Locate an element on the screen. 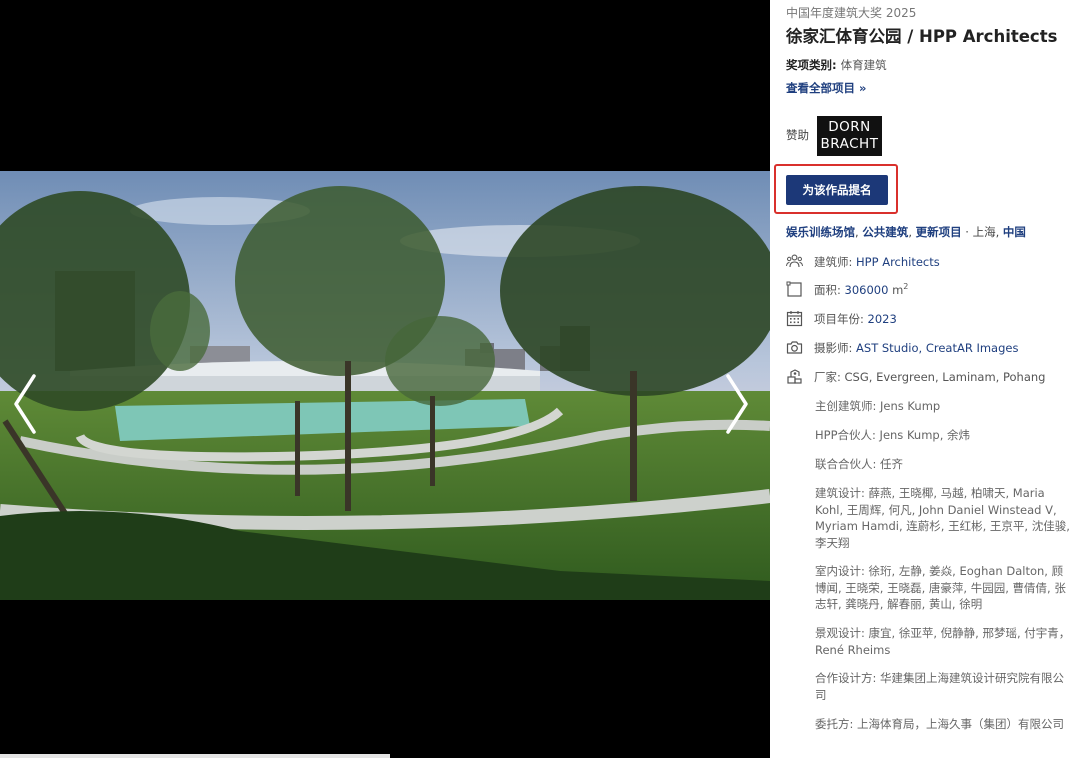 This screenshot has width=1080, height=758. nominate-button: 为该作品提名 is located at coordinates (837, 190).